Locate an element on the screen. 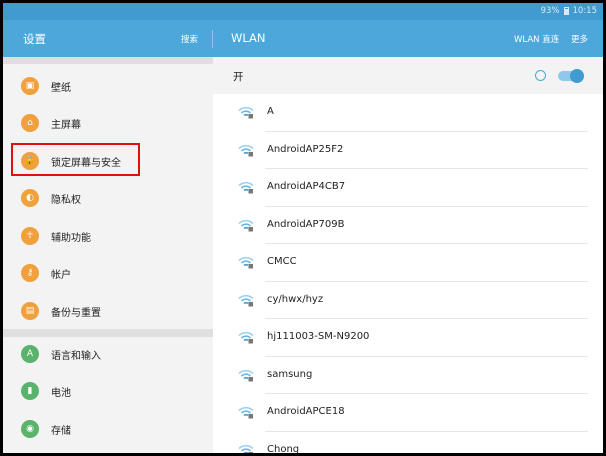 The height and width of the screenshot is (456, 606). network-item: samsung is located at coordinates (408, 375).